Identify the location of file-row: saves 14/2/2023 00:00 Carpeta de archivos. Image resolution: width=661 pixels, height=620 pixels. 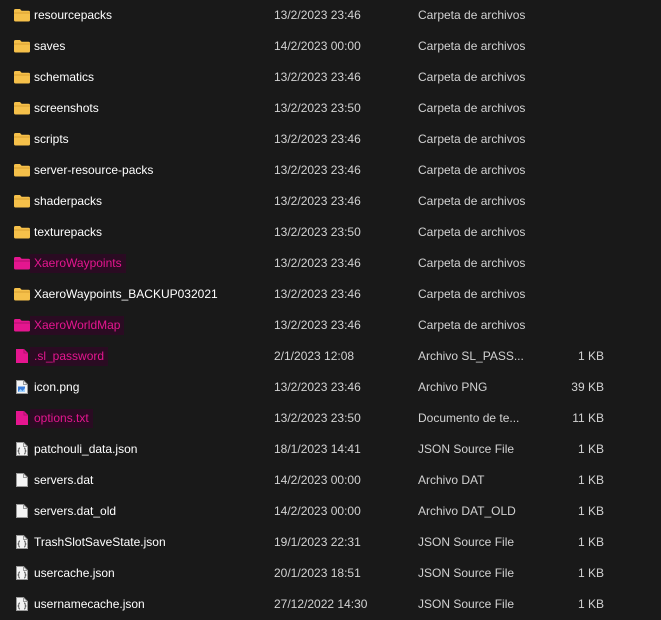
(330, 46).